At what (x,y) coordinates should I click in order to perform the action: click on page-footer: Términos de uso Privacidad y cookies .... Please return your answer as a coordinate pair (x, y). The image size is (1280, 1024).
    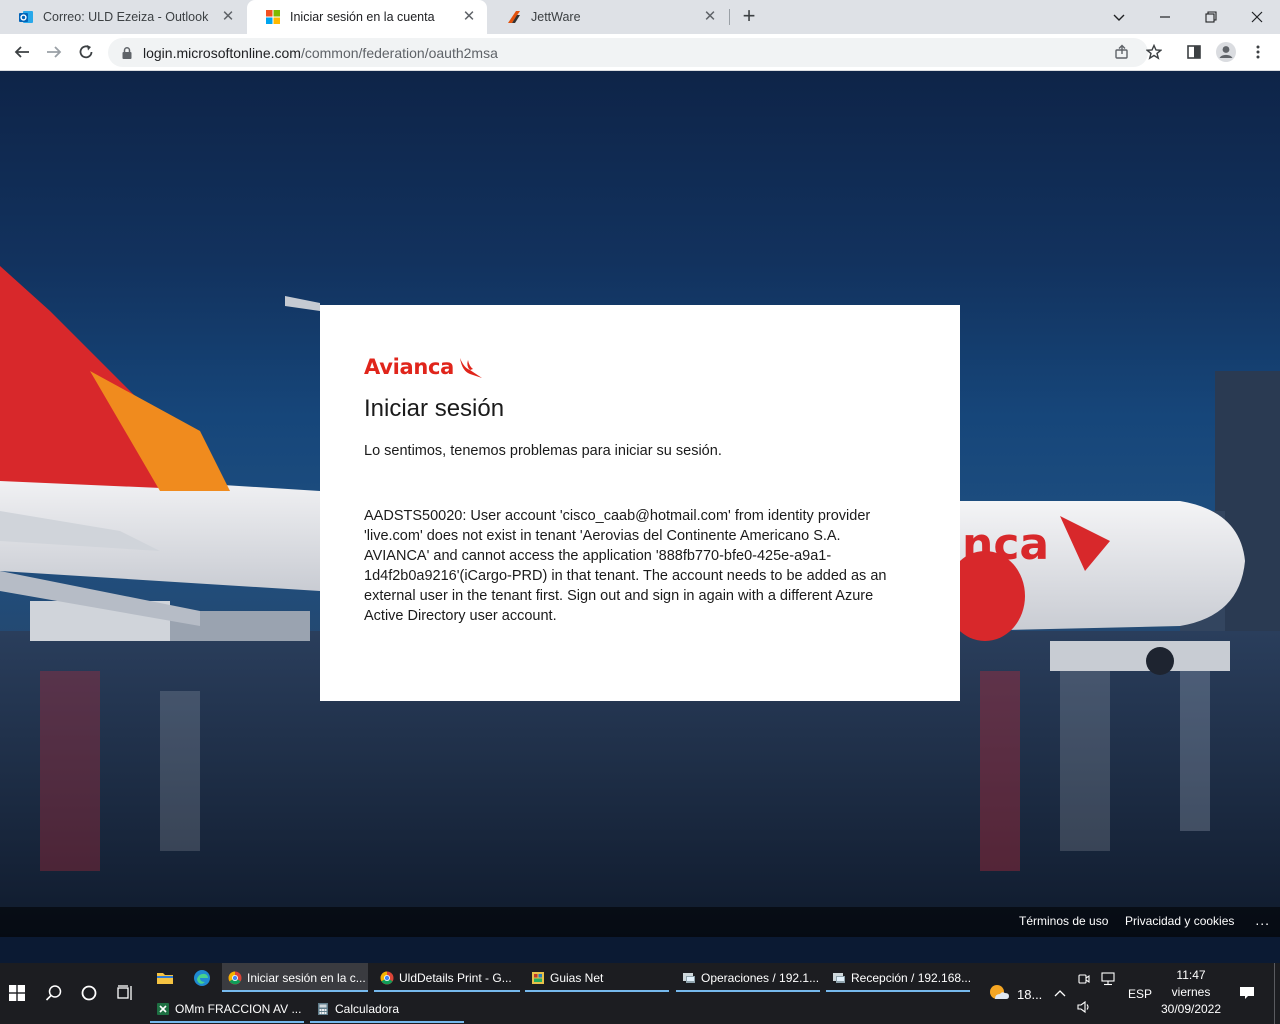
    Looking at the image, I should click on (640, 922).